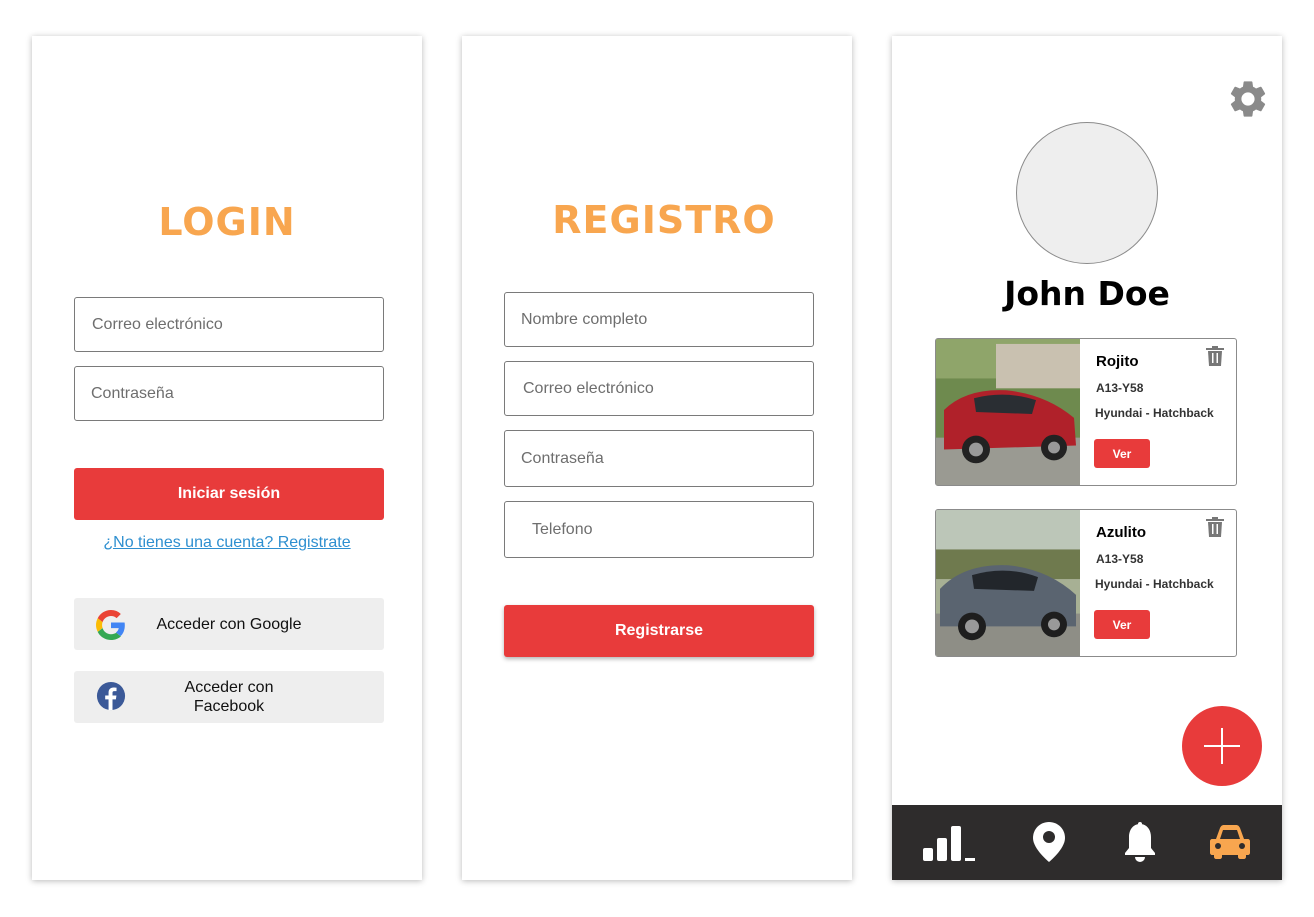 The width and height of the screenshot is (1314, 917). I want to click on facebook-login-label: Acceder con Facebook, so click(229, 697).